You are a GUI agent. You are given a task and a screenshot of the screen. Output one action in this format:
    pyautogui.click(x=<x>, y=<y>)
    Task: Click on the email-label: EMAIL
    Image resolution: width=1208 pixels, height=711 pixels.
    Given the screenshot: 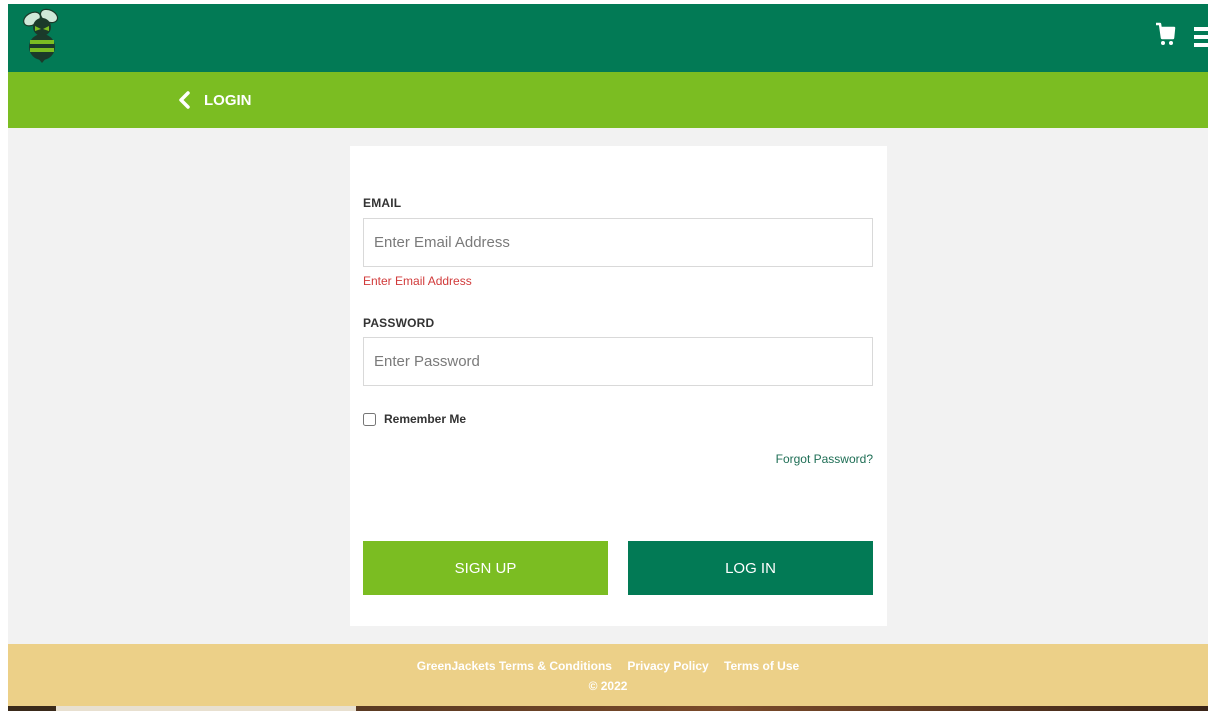 What is the action you would take?
    pyautogui.click(x=382, y=203)
    